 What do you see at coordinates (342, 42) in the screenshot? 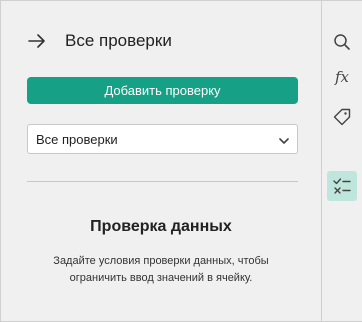
I see `search-icon` at bounding box center [342, 42].